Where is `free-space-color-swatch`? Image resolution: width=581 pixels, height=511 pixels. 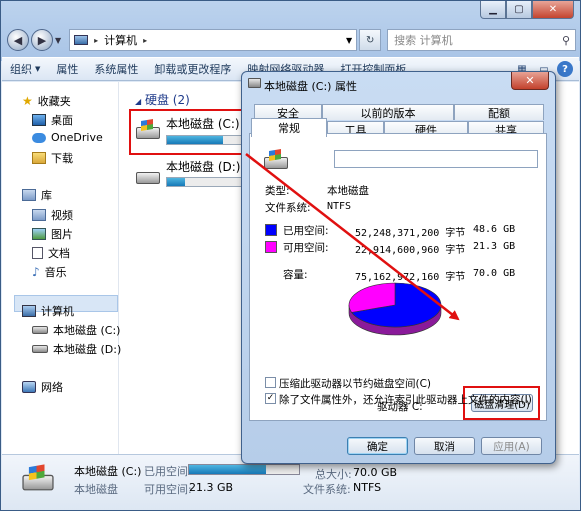
free-space-color-swatch is located at coordinates (271, 247).